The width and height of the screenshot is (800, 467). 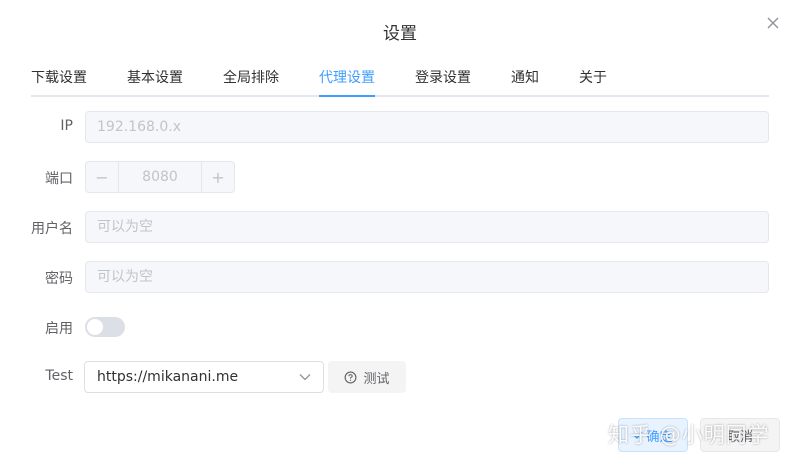 I want to click on check-icon, so click(x=638, y=435).